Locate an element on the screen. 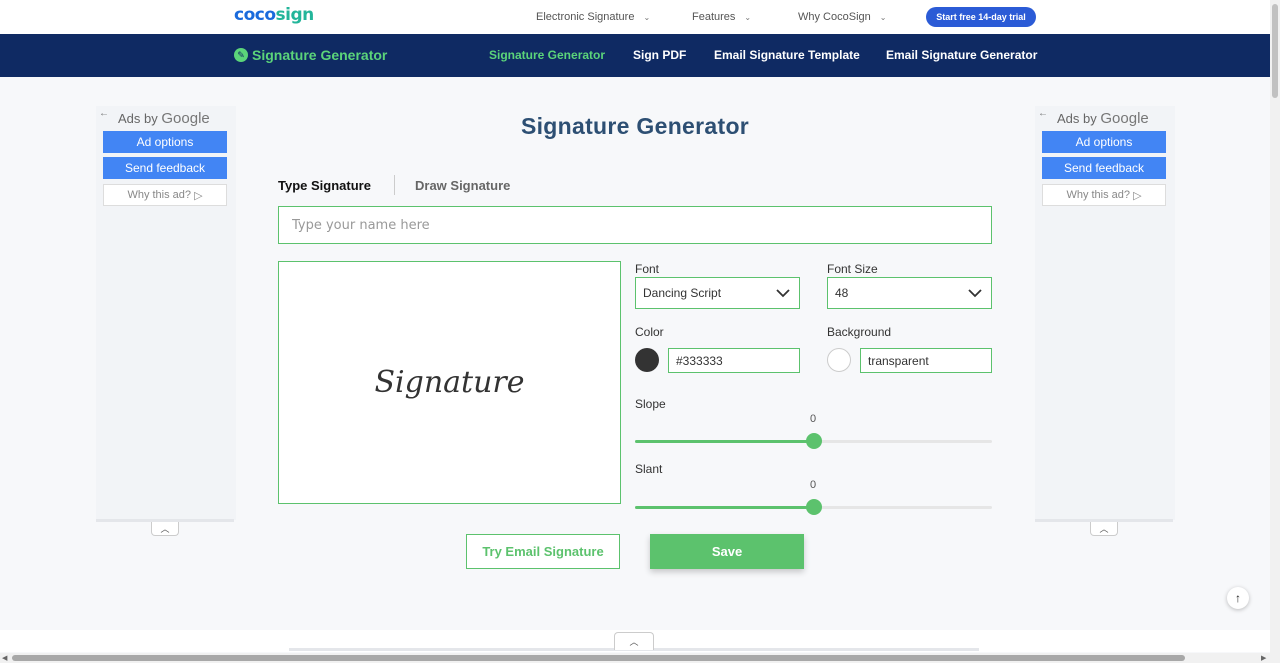 Image resolution: width=1280 pixels, height=663 pixels. slope-slider is located at coordinates (813, 441).